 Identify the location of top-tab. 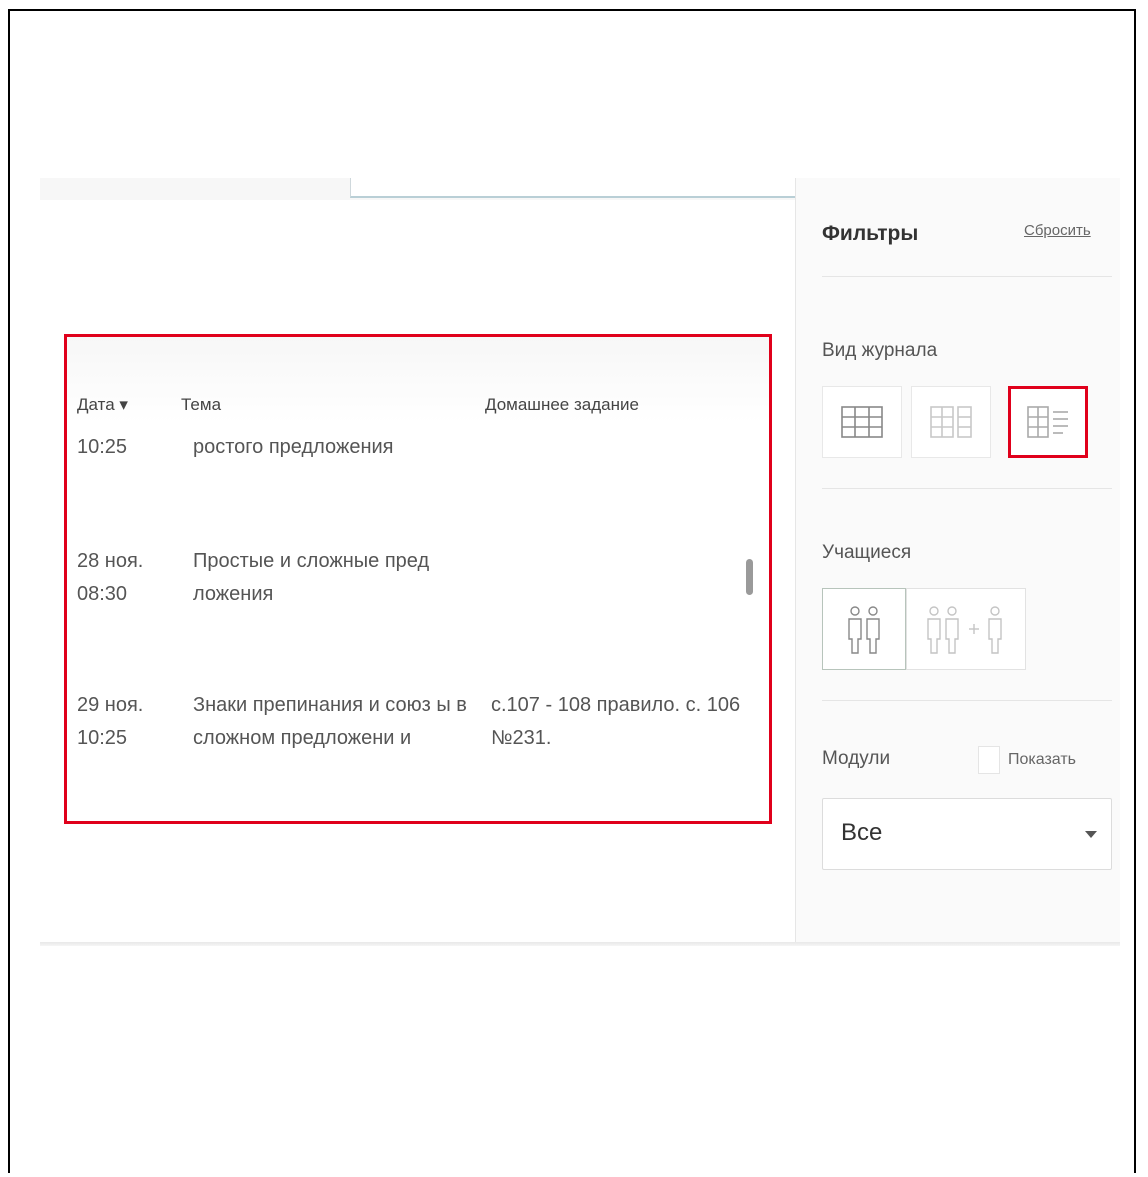
(573, 188).